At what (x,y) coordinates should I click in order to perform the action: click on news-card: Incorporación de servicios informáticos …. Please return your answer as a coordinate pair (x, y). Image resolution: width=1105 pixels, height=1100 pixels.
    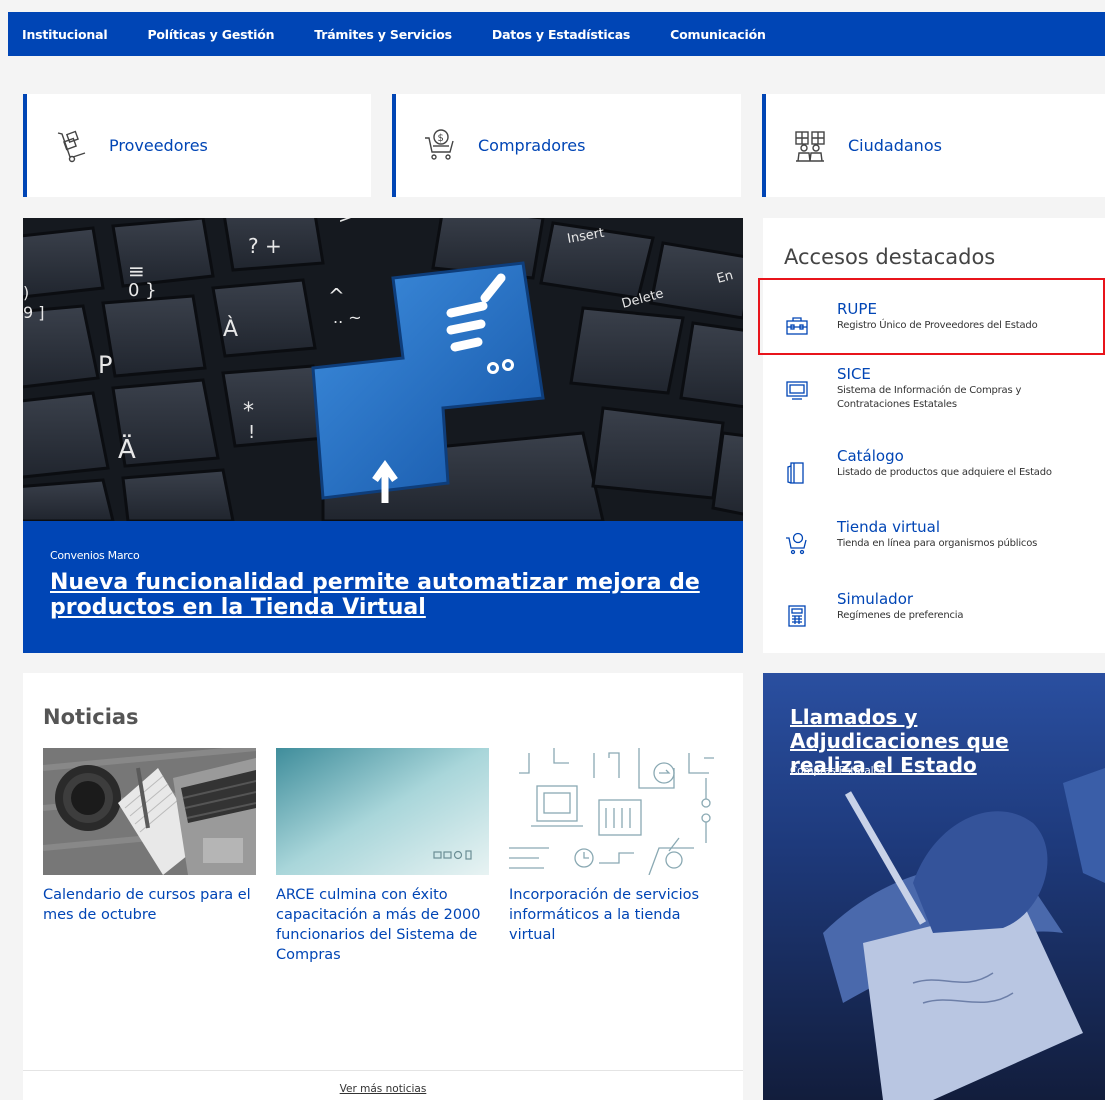
    Looking at the image, I should click on (615, 846).